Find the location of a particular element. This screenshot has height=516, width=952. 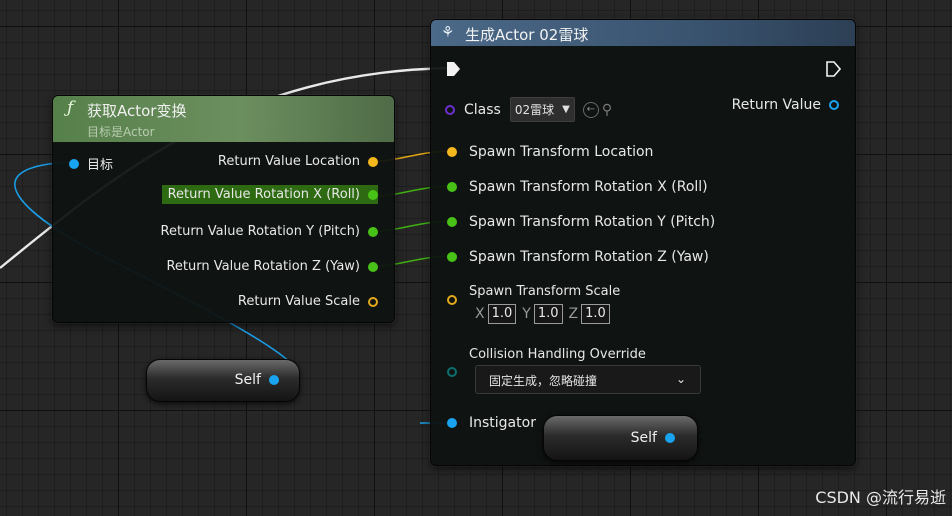

target-pin is located at coordinates (74, 163).